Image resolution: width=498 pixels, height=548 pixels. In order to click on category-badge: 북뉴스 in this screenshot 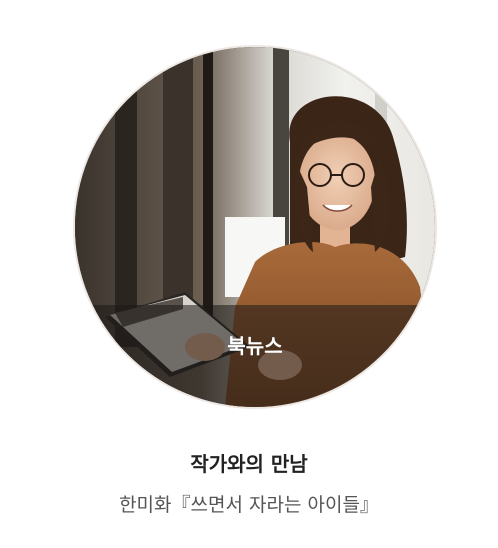, I will do `click(255, 346)`.